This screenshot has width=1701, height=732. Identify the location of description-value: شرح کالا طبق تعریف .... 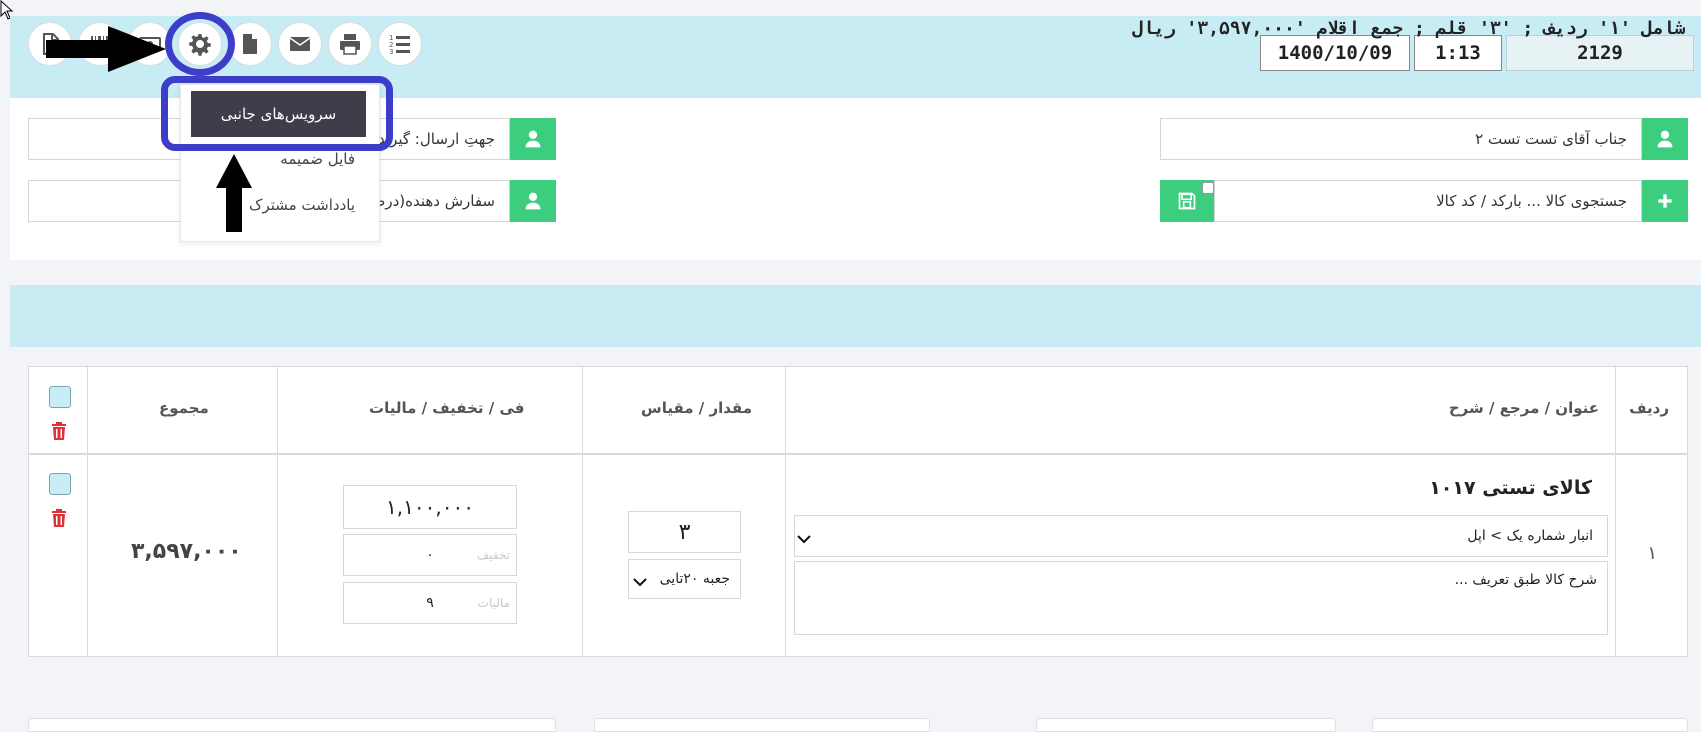
(1525, 580).